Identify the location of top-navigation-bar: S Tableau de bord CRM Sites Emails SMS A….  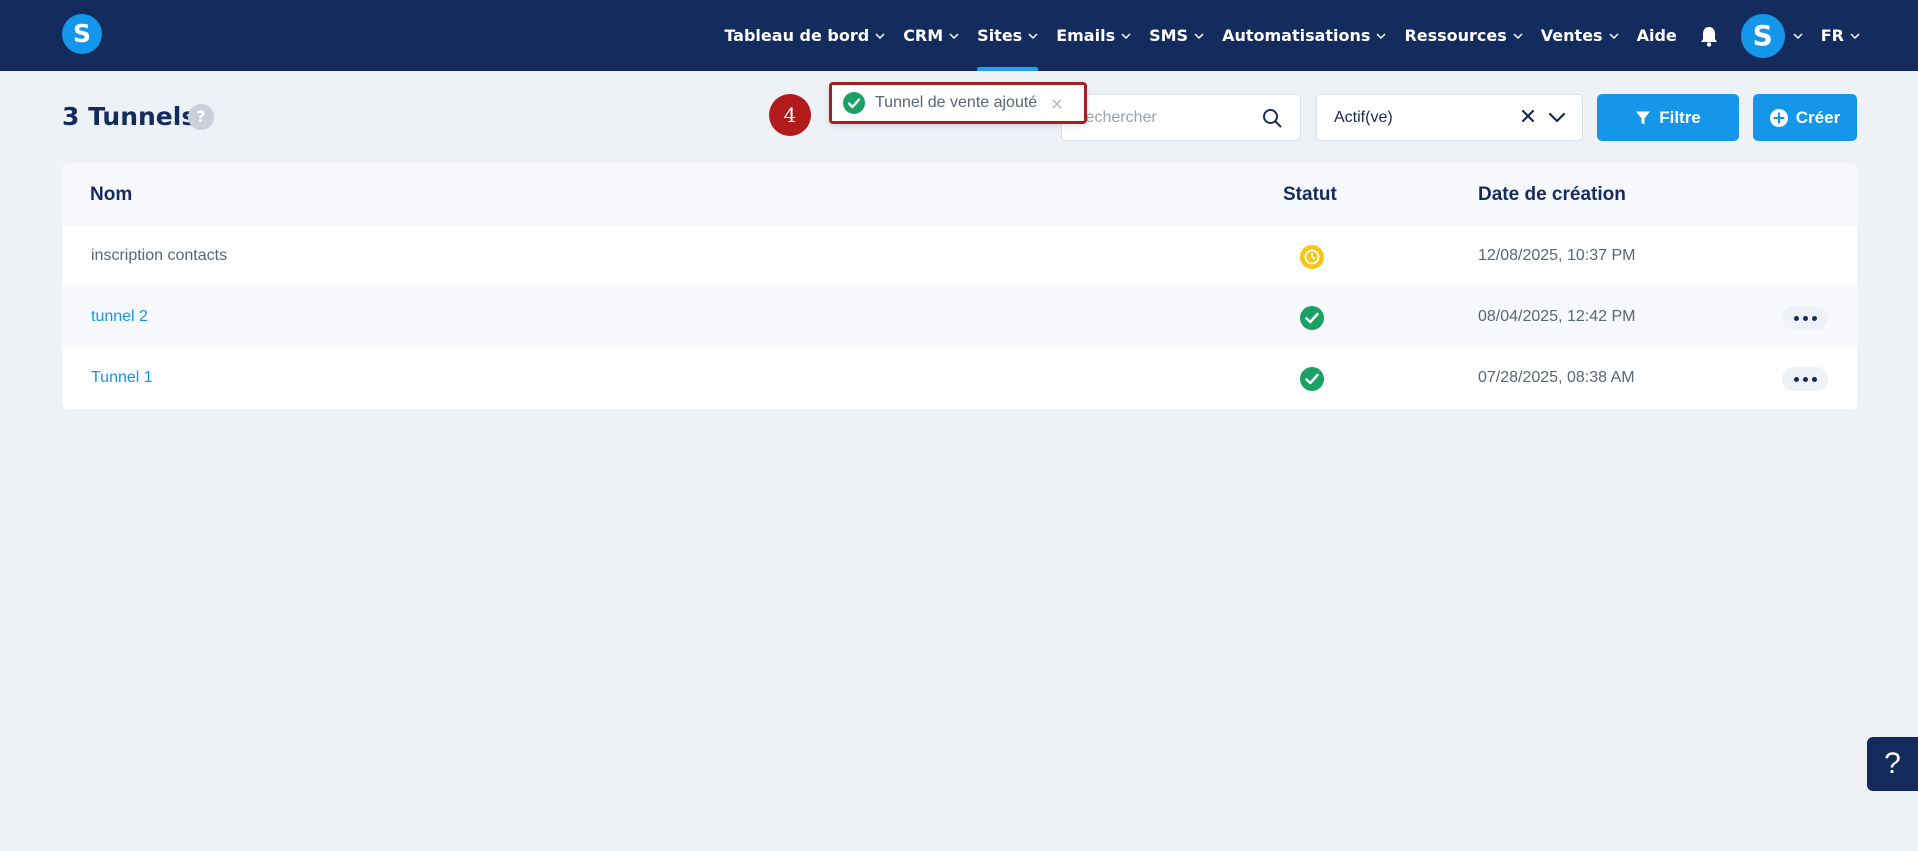
(959, 35).